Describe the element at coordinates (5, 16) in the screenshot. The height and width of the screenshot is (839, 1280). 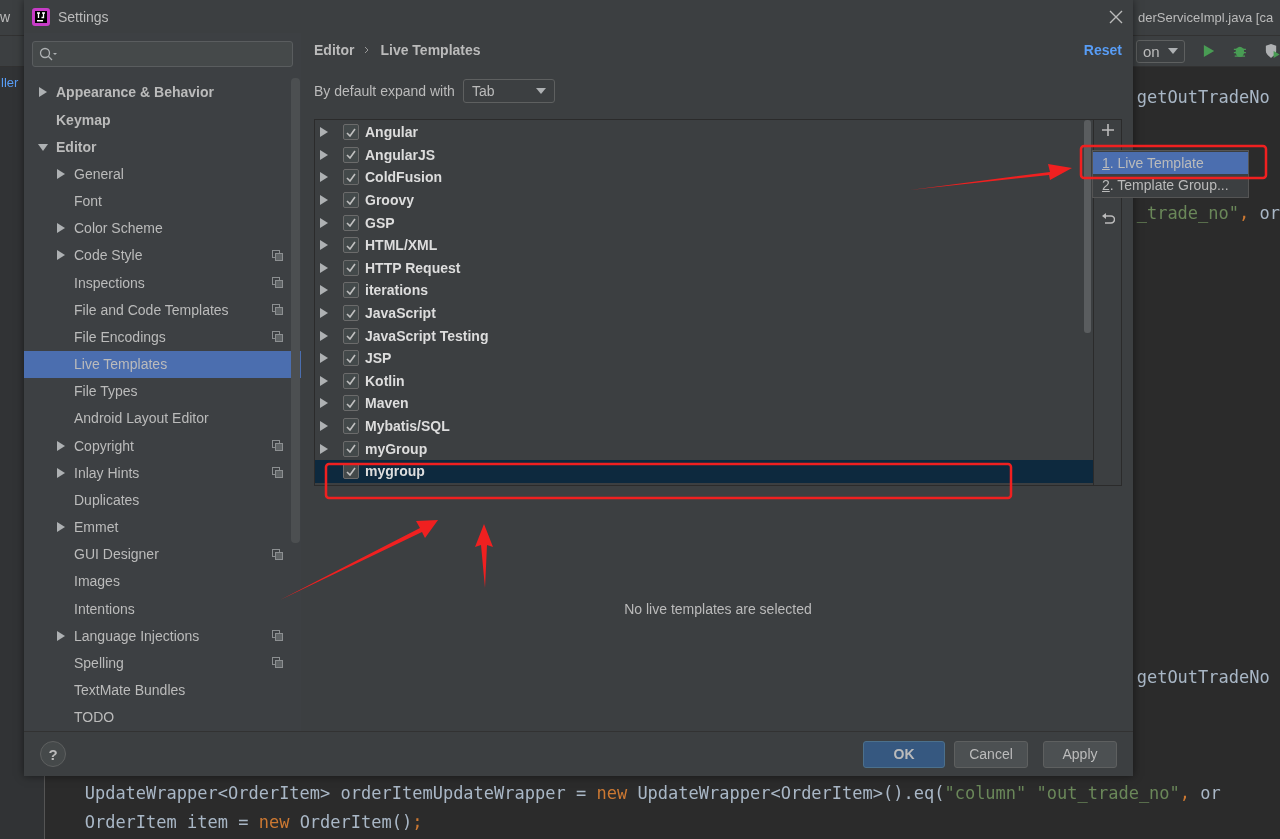
I see `menu-fragment: w` at that location.